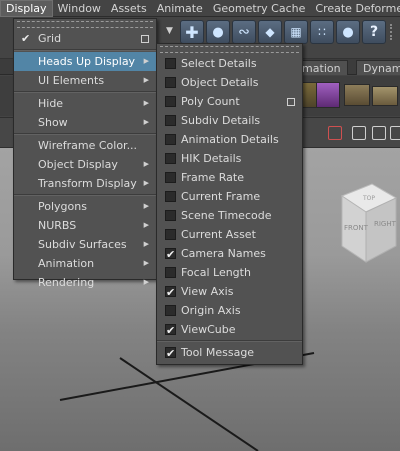 The width and height of the screenshot is (400, 451). I want to click on shelf-plane-icon, so click(385, 96).